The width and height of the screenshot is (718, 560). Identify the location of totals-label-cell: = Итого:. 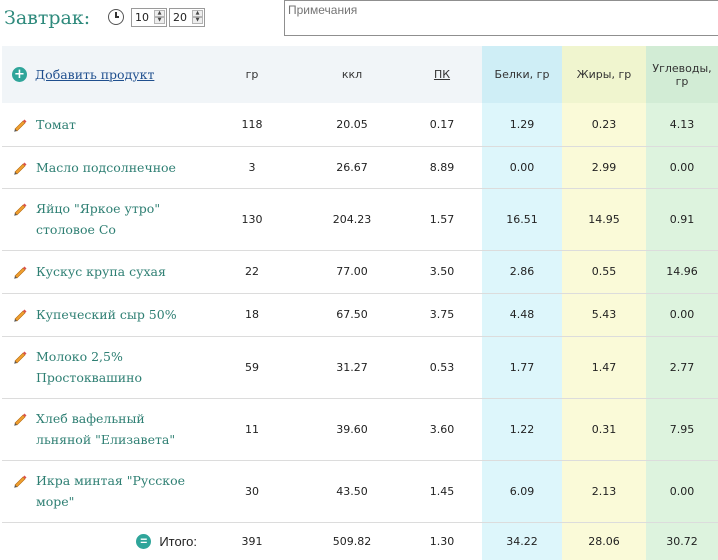
(102, 541).